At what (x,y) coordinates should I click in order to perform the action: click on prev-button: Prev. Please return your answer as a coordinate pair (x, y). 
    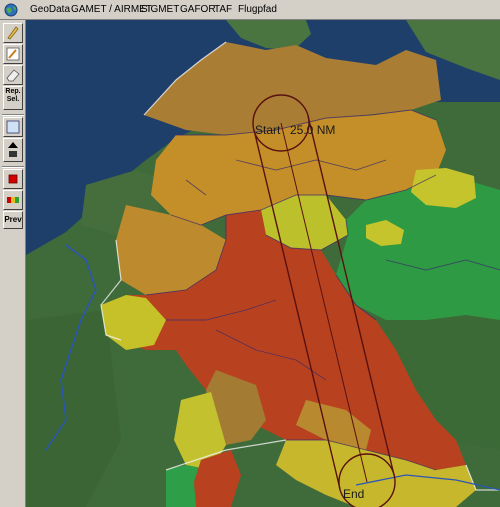
    Looking at the image, I should click on (13, 220).